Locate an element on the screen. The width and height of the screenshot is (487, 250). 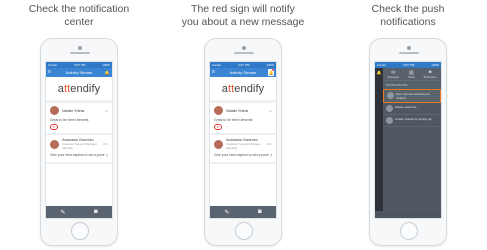
caption-line: Check the push is located at coordinates (408, 9).